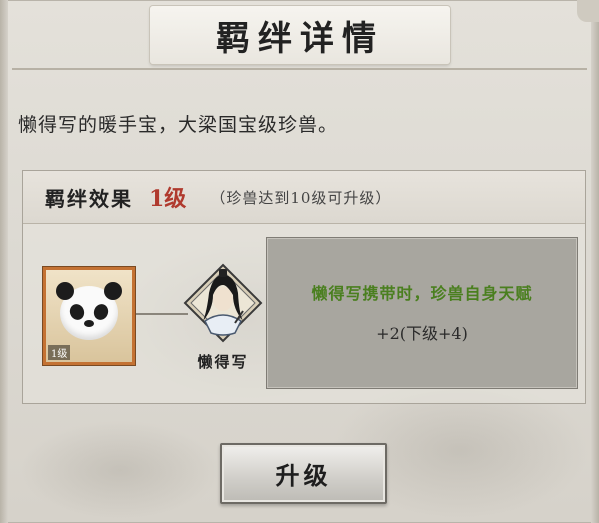 The image size is (599, 523). What do you see at coordinates (89, 198) in the screenshot?
I see `bond-effect-label: 羁绊效果` at bounding box center [89, 198].